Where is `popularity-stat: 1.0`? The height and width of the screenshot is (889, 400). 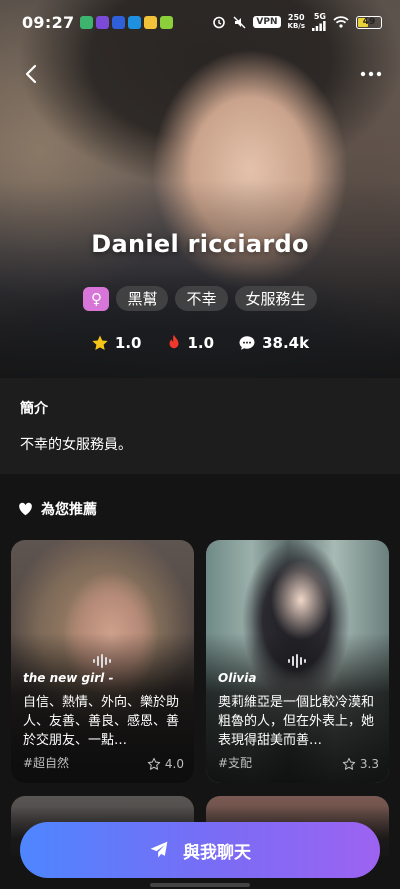
popularity-stat: 1.0 is located at coordinates (190, 343).